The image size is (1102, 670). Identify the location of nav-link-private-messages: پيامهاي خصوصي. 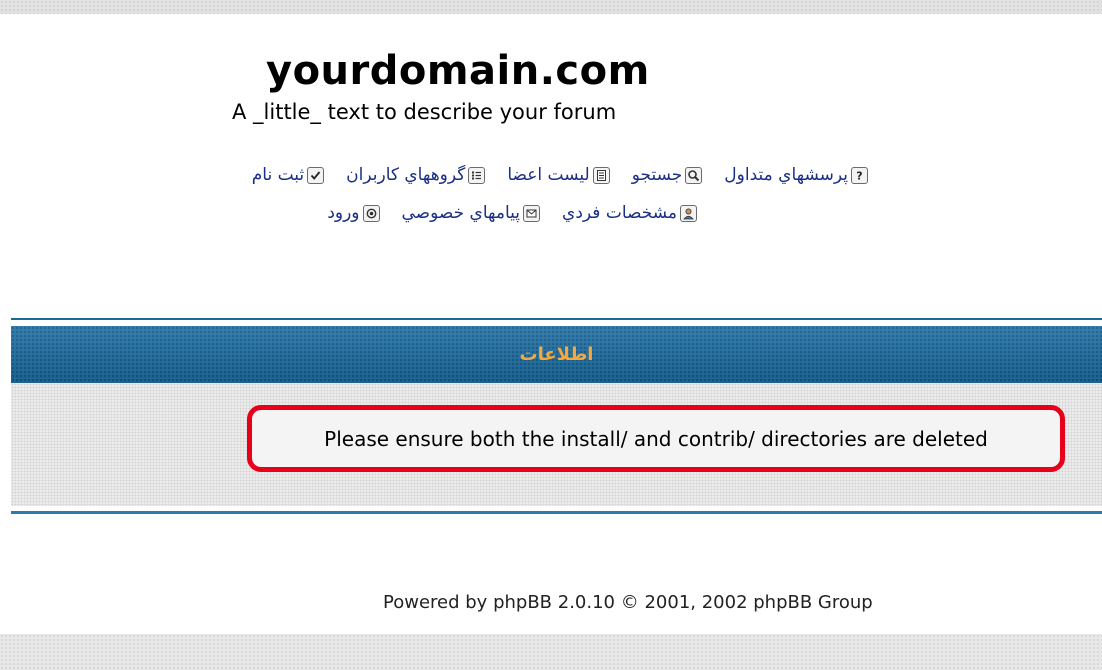
(471, 213).